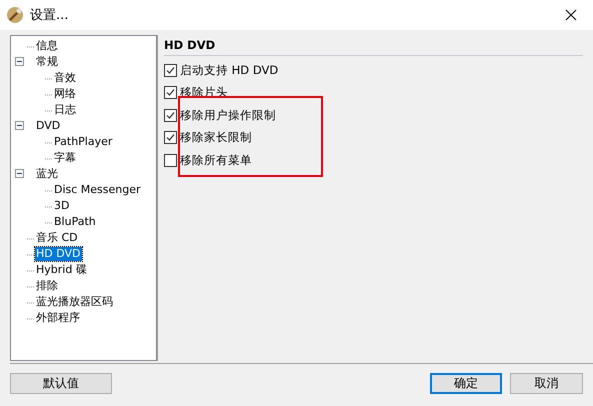 The width and height of the screenshot is (593, 406). What do you see at coordinates (216, 160) in the screenshot?
I see `option-label: 移除所有菜单` at bounding box center [216, 160].